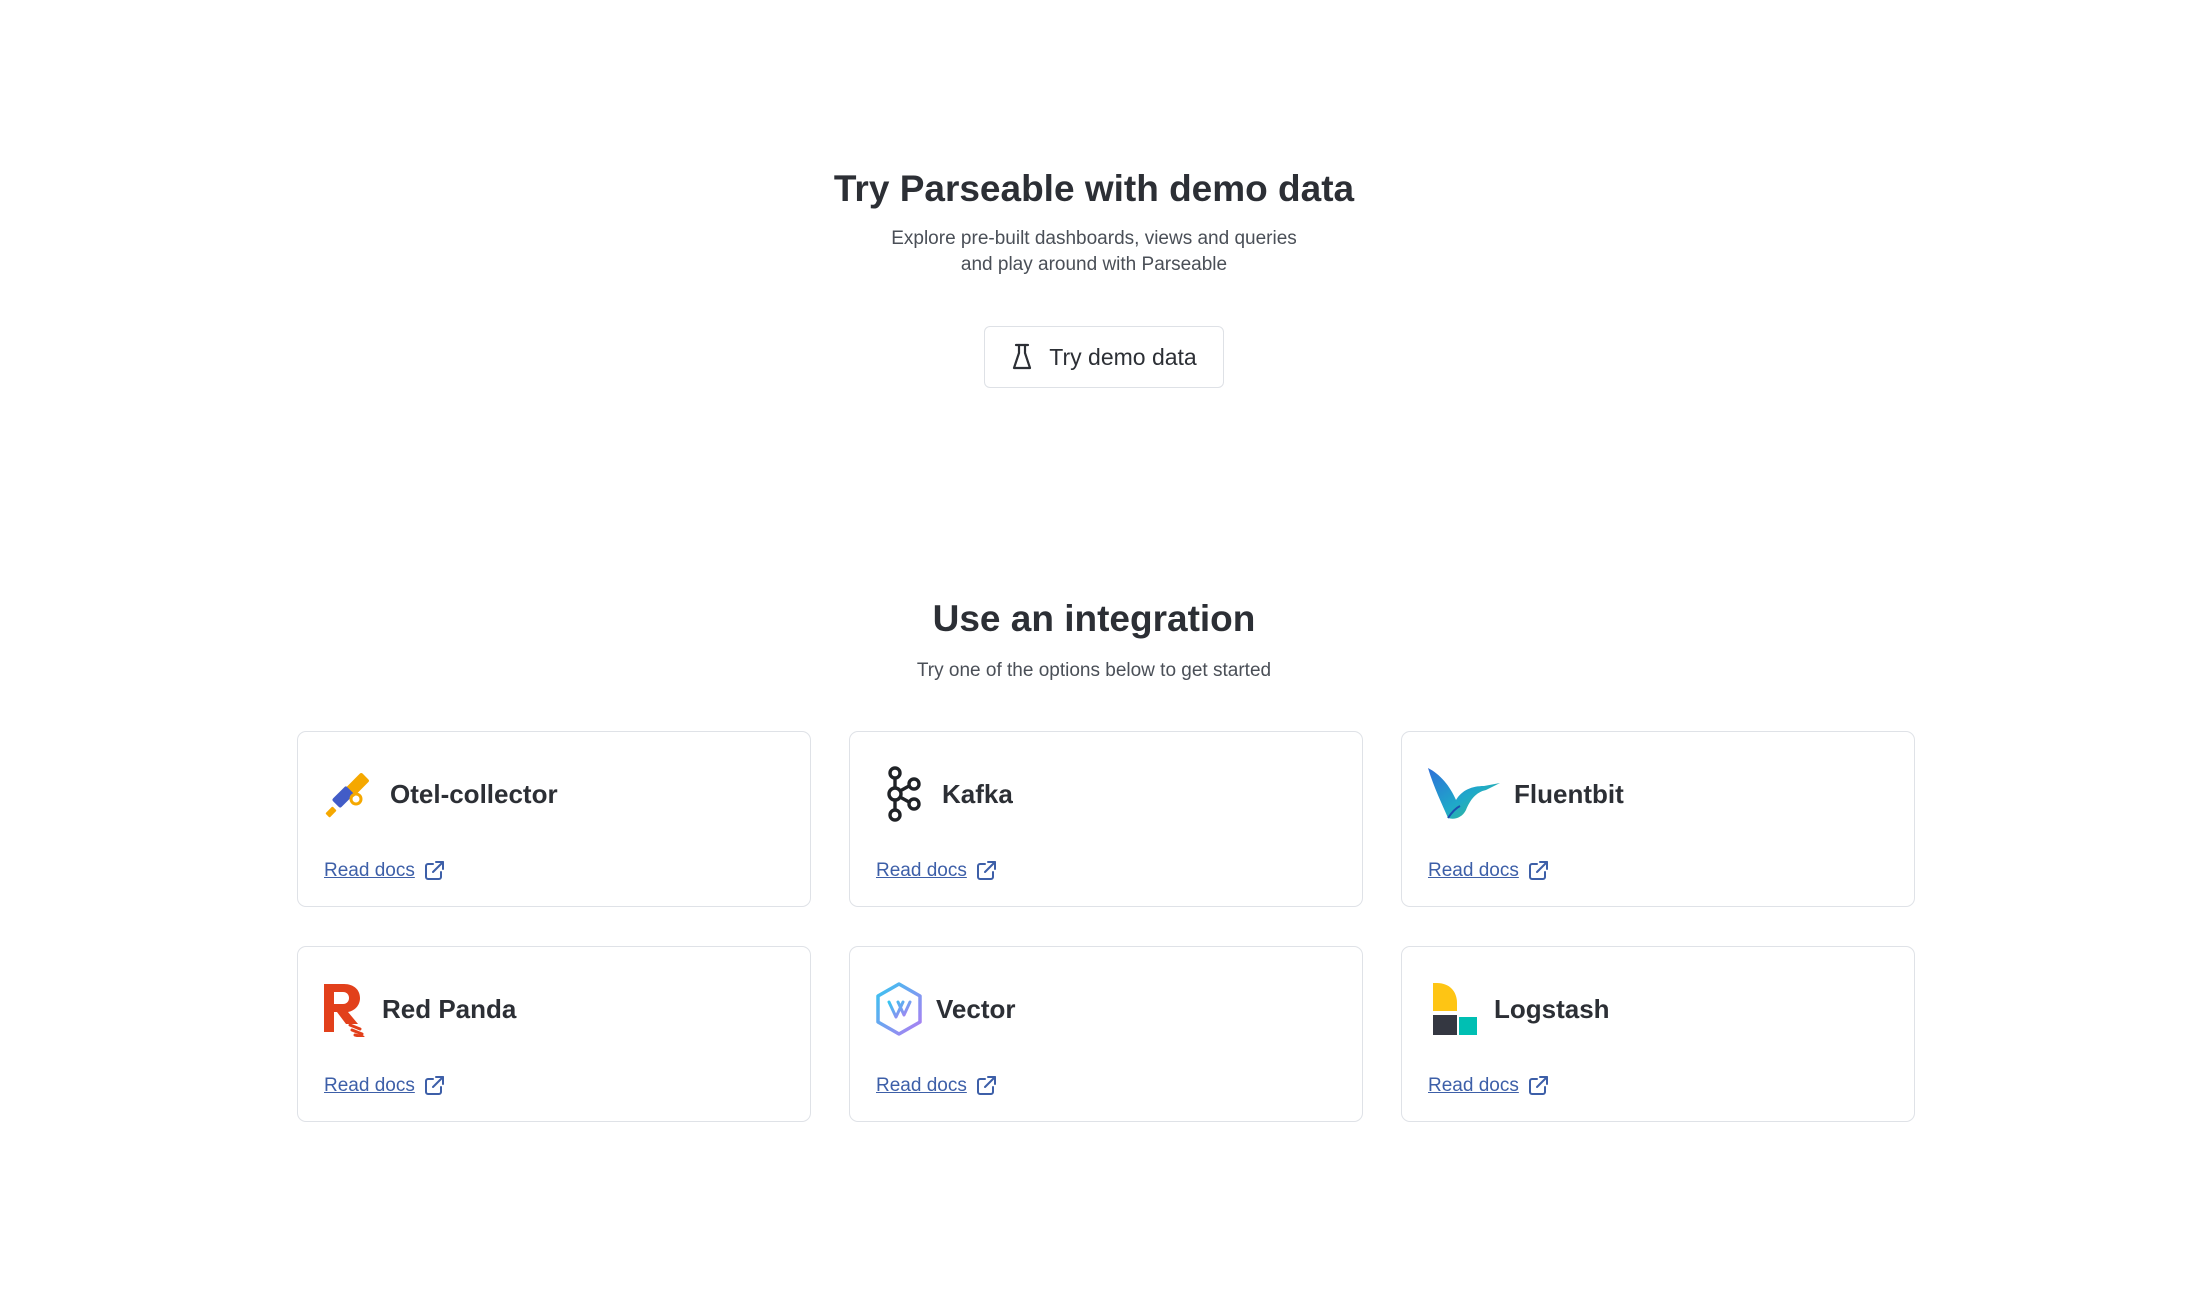  What do you see at coordinates (1658, 1034) in the screenshot?
I see `integration-card-logstash: Logstash Read docs` at bounding box center [1658, 1034].